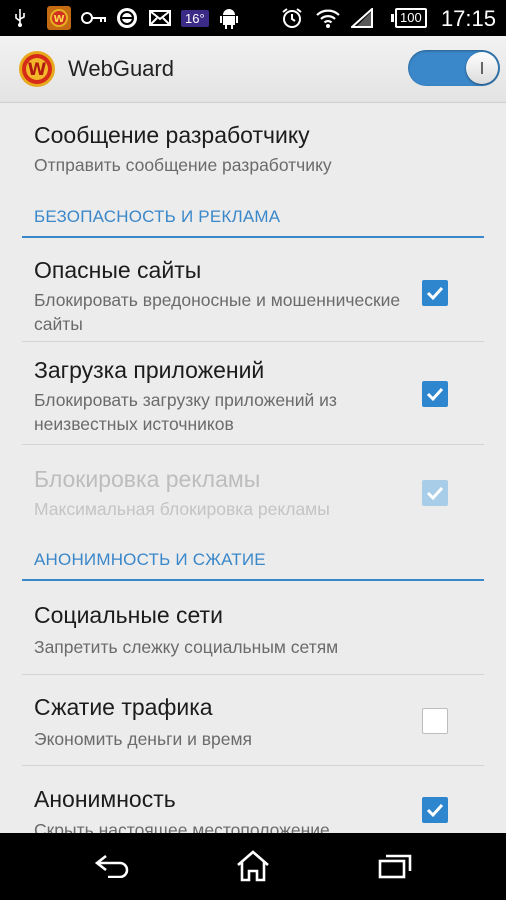  Describe the element at coordinates (182, 826) in the screenshot. I see `item-subtitle: Скрыть настоящее местоположение` at that location.